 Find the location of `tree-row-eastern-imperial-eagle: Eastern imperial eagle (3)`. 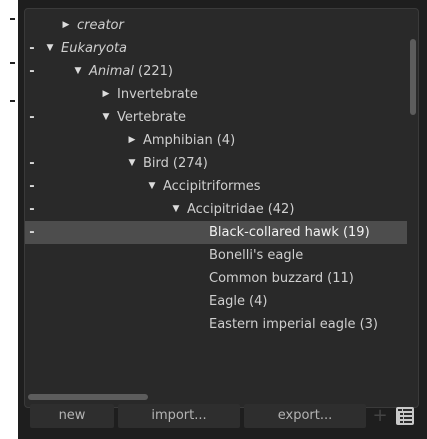

tree-row-eastern-imperial-eagle: Eastern imperial eagle (3) is located at coordinates (216, 324).